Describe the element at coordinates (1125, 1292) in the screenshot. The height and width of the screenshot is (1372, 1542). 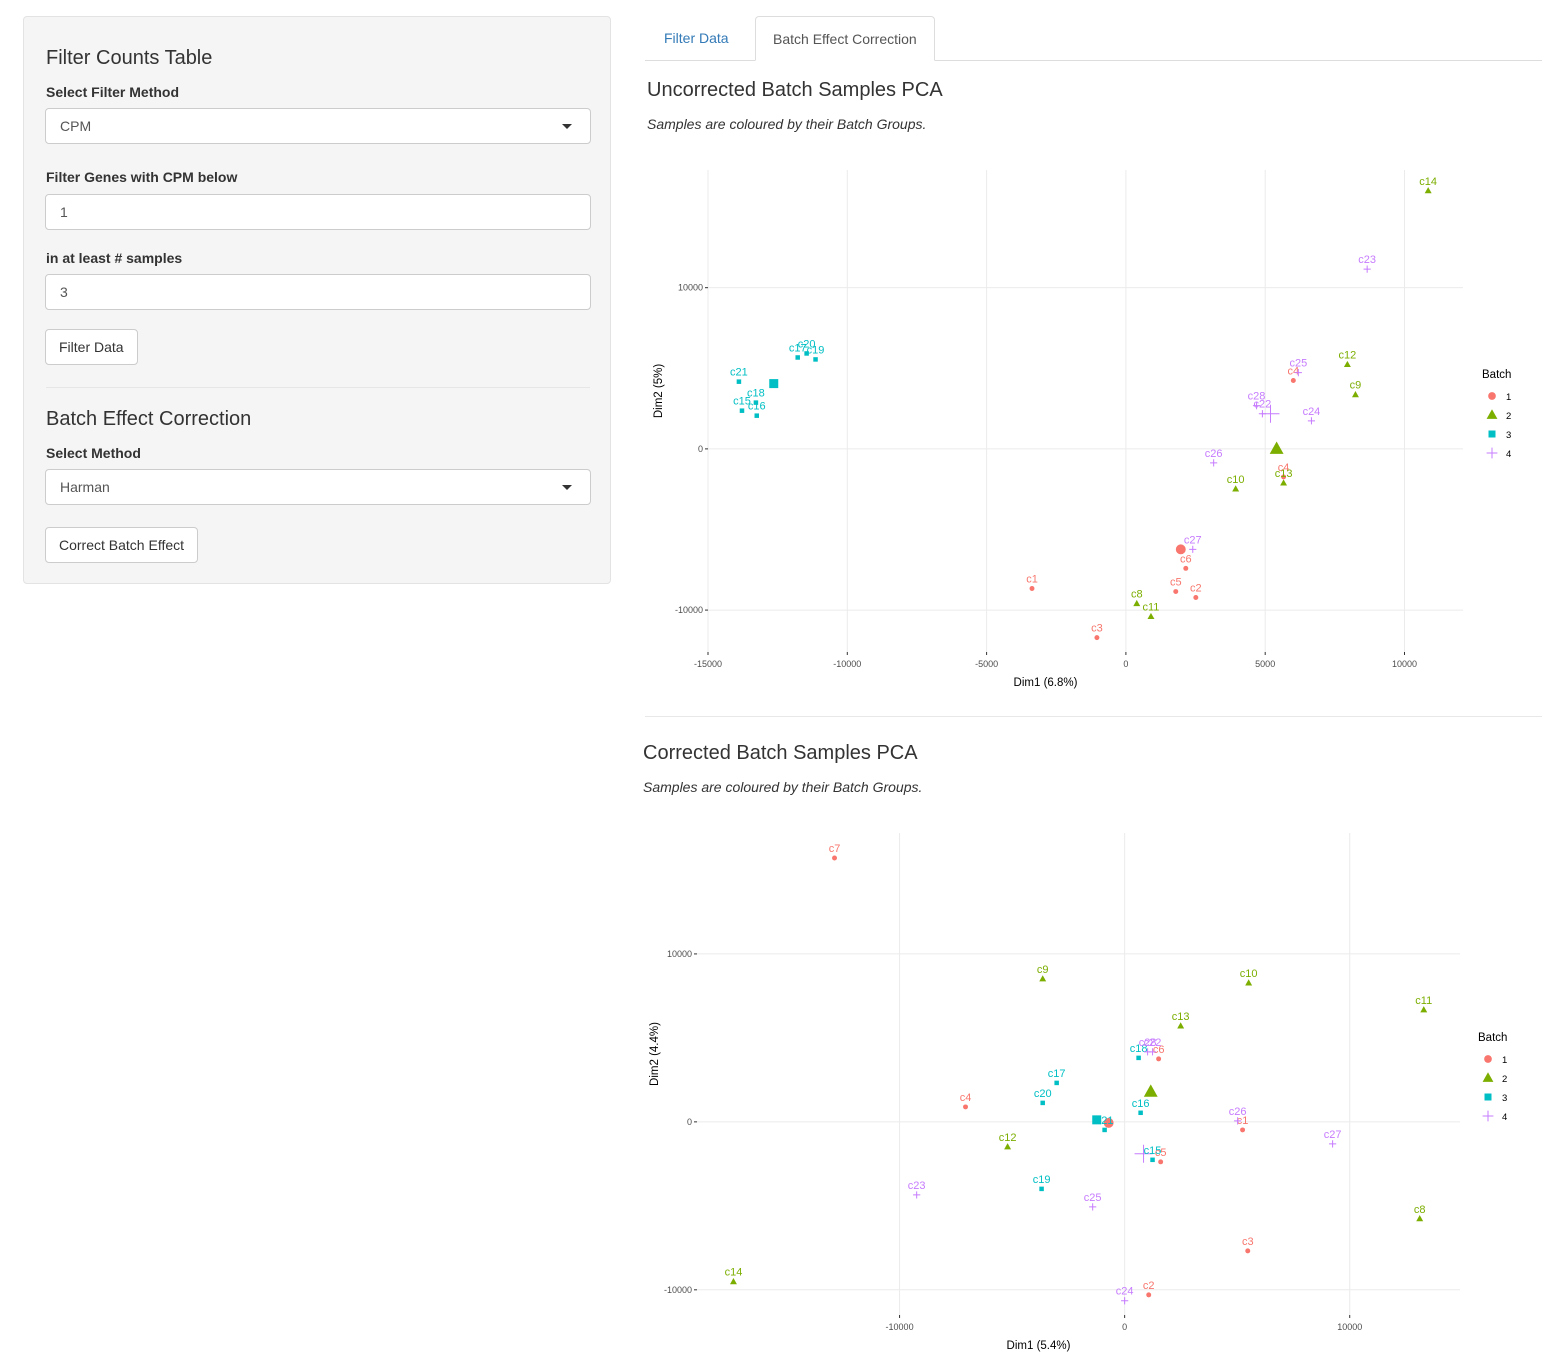
I see `sample-label: c24` at that location.